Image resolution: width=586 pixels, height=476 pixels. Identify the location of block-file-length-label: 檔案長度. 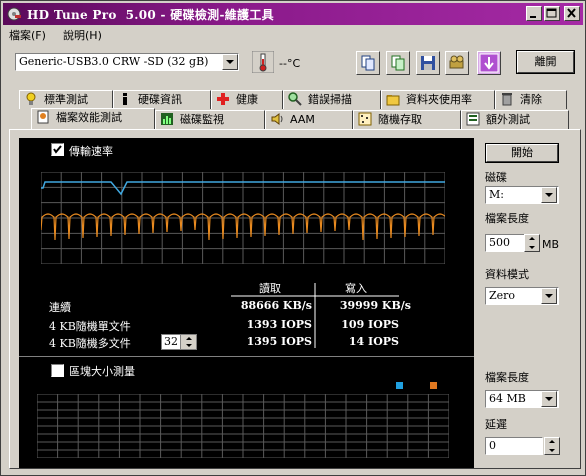
(507, 377).